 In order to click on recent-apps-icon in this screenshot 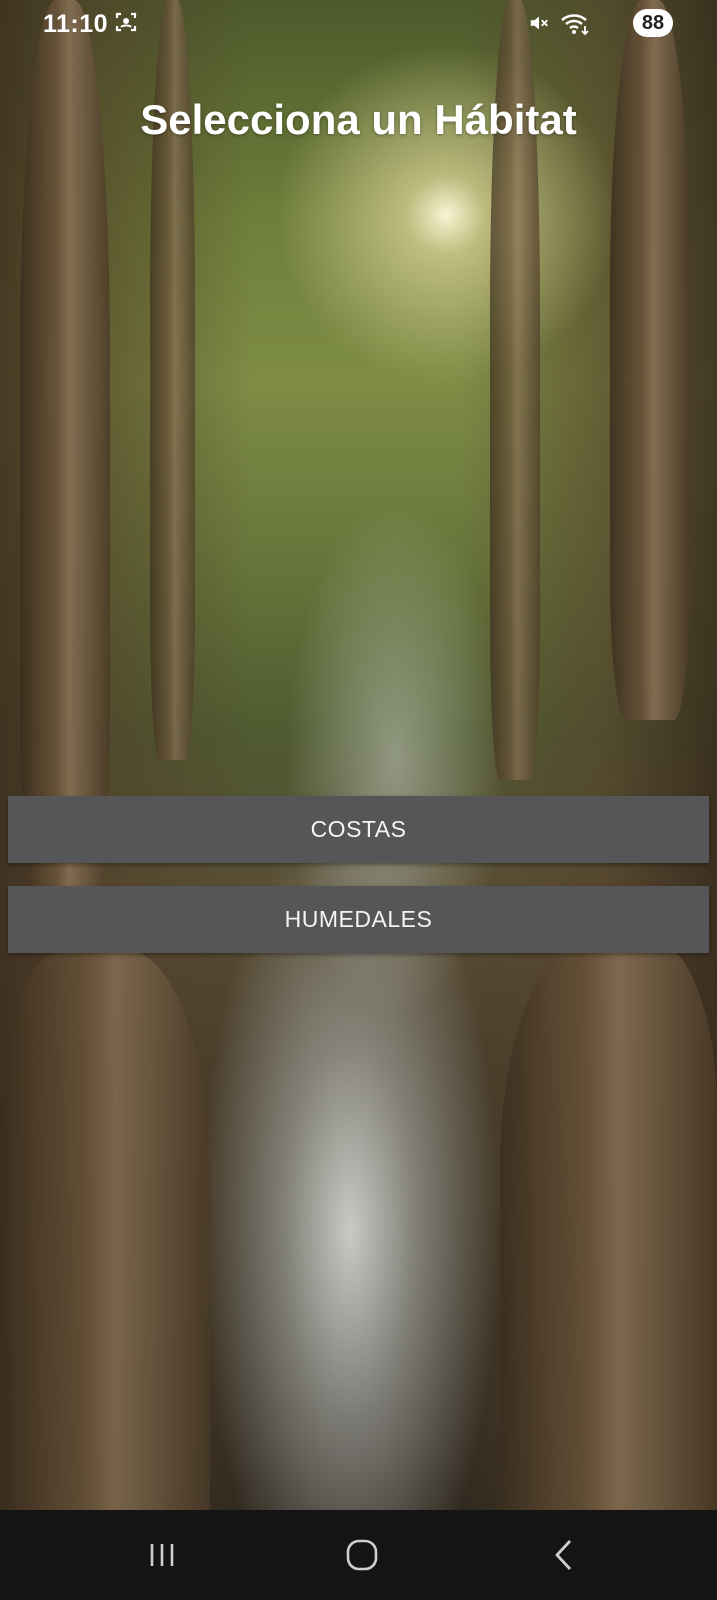, I will do `click(162, 1555)`.